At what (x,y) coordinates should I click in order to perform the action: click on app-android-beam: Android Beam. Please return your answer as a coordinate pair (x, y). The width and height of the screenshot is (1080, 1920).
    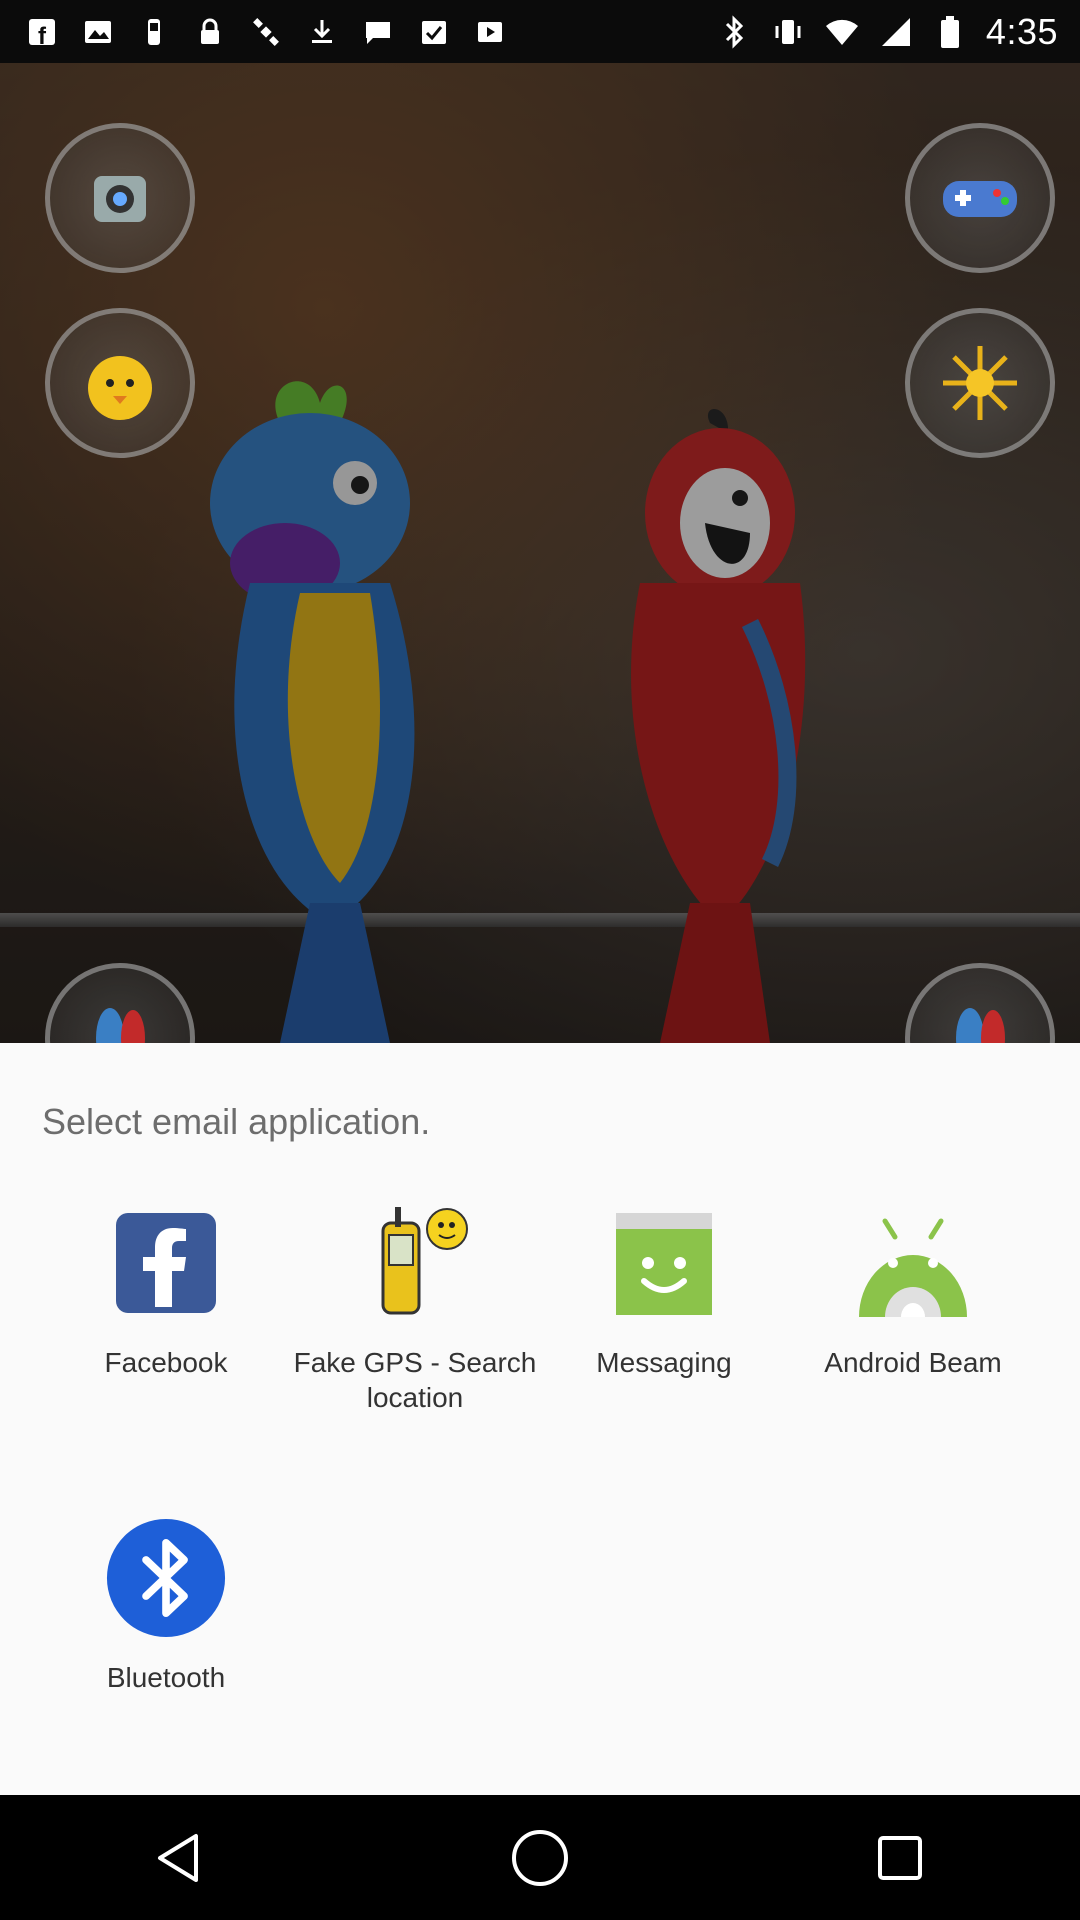
    Looking at the image, I should click on (913, 1291).